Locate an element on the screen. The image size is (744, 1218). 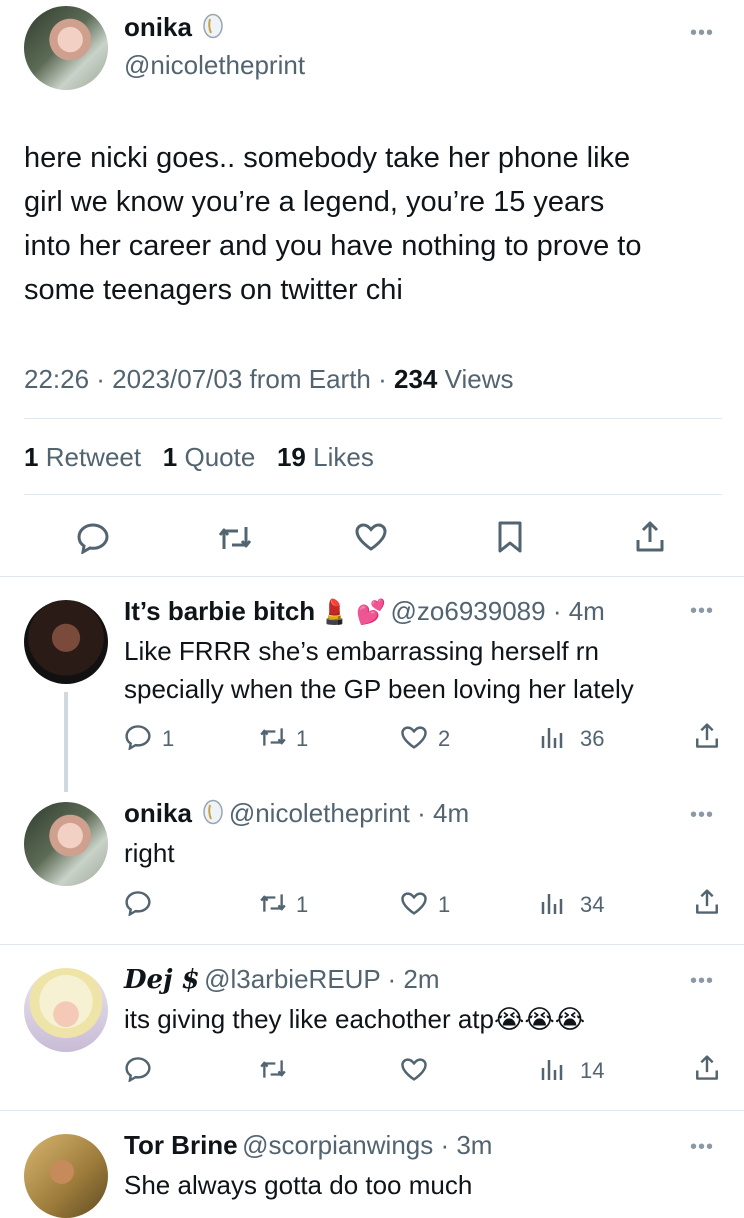
reply-line: right is located at coordinates (149, 853).